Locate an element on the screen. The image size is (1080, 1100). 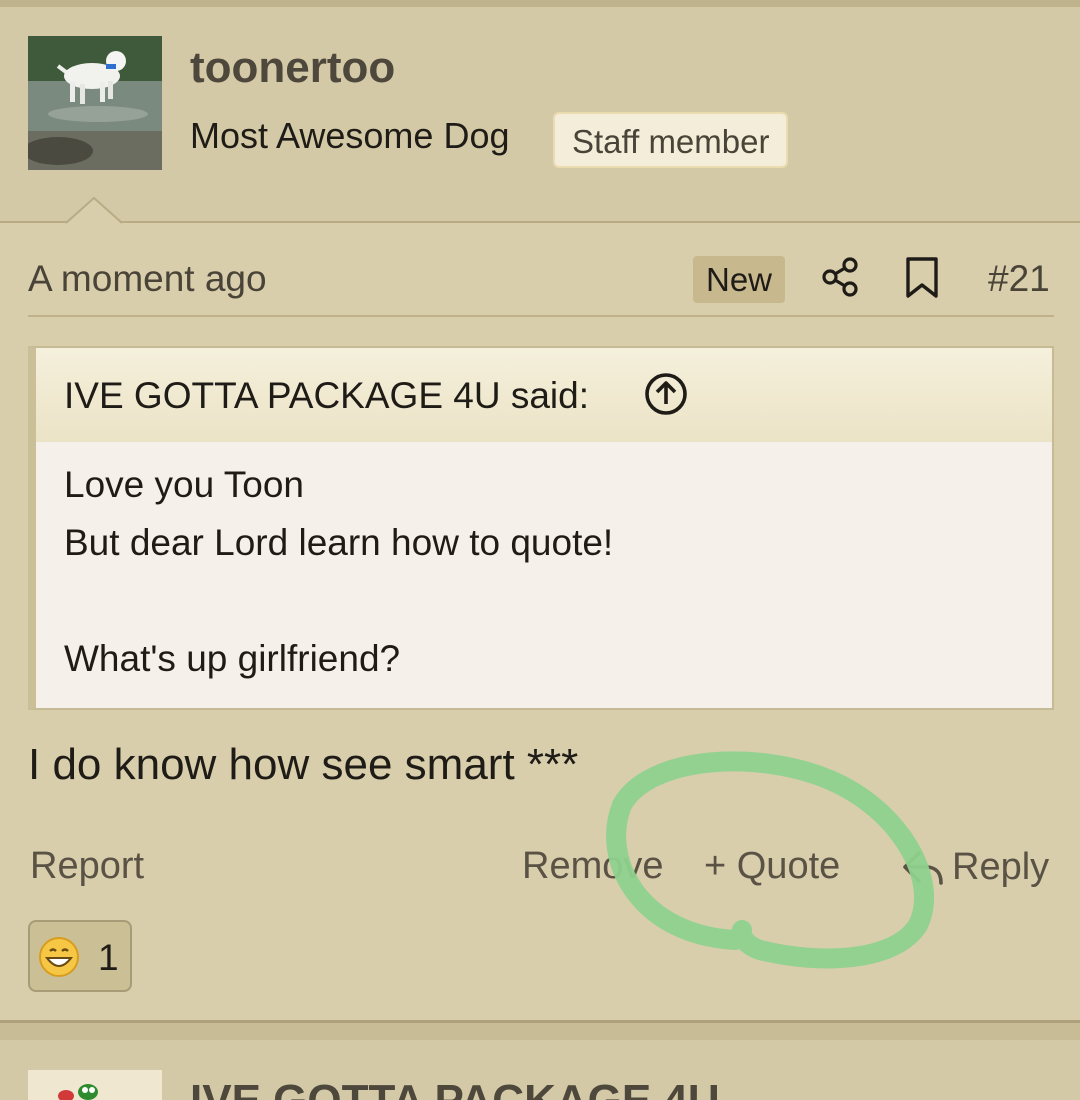
post-separator is located at coordinates (540, 1030).